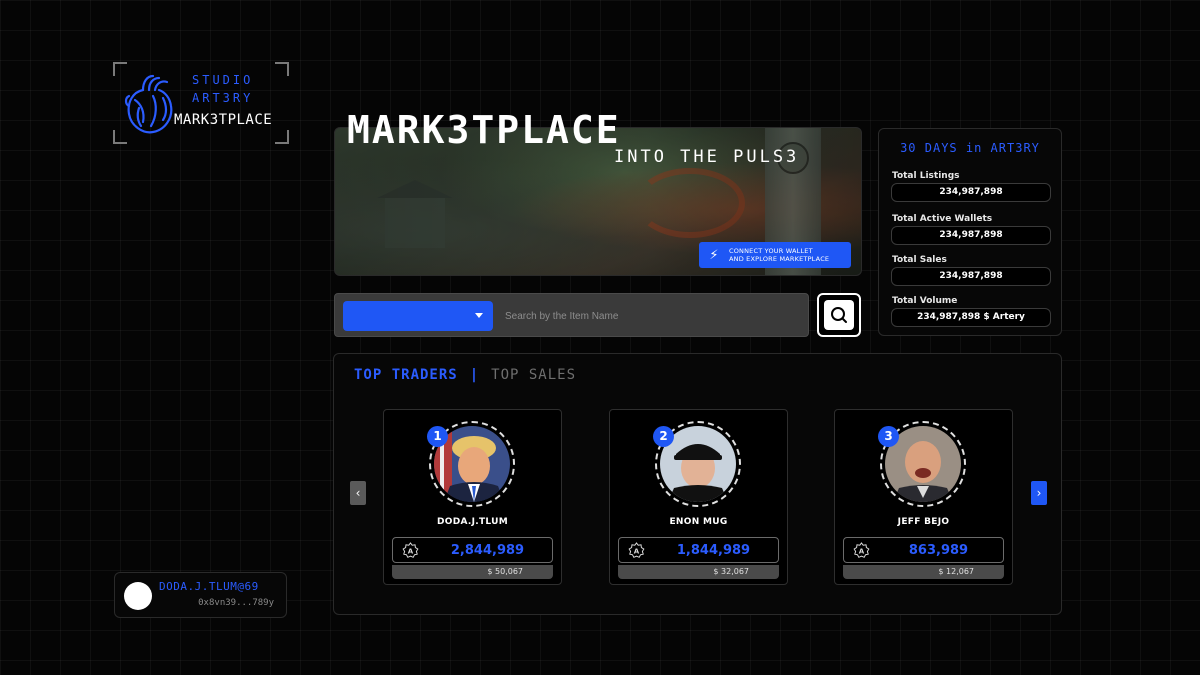 The image size is (1200, 675). What do you see at coordinates (472, 497) in the screenshot?
I see `trader-card: 1 DODA.J.TLUM A 2,844,989 $ 50,067` at bounding box center [472, 497].